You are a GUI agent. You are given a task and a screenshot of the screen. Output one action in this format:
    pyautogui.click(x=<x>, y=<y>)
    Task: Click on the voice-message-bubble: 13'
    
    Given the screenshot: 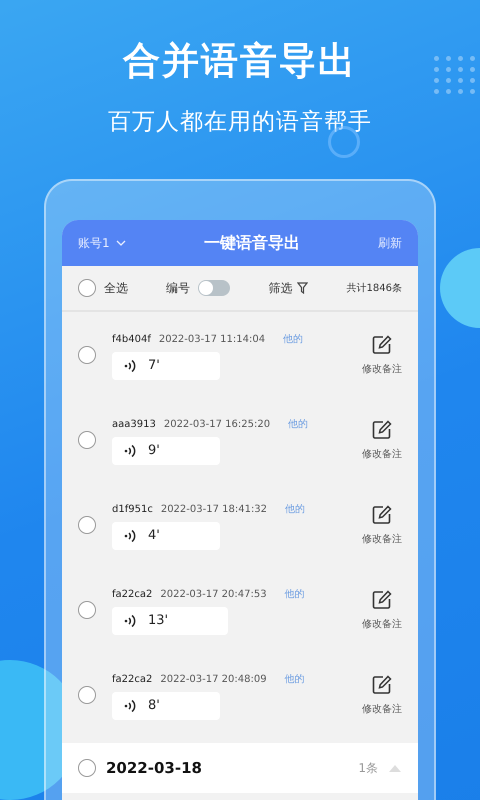 What is the action you would take?
    pyautogui.click(x=170, y=620)
    